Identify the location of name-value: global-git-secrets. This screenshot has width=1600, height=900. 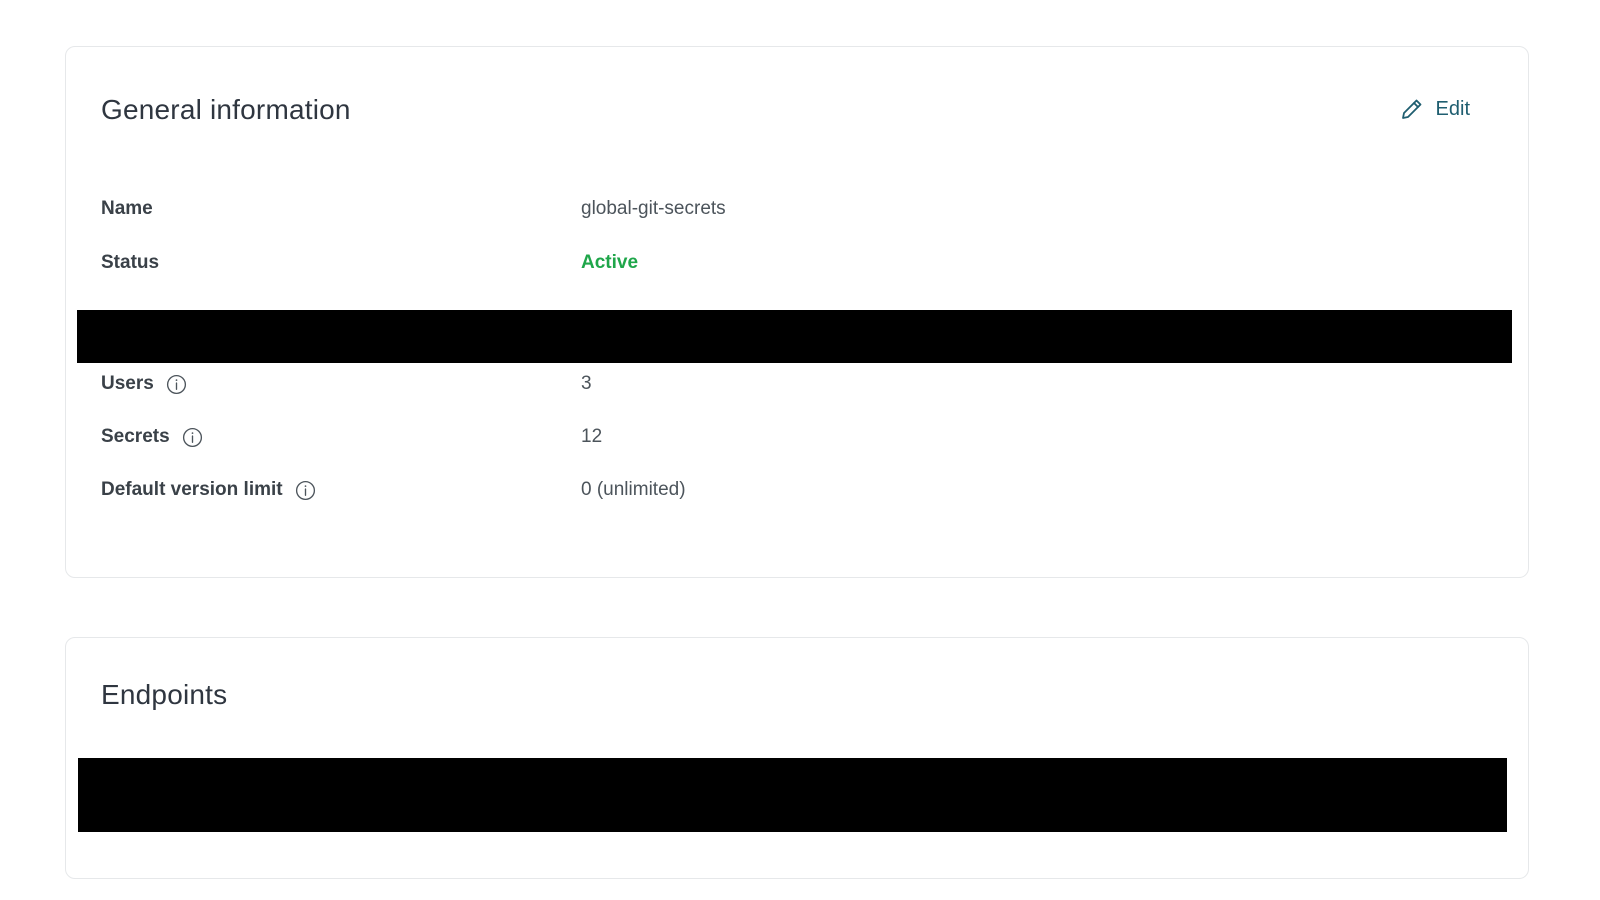
(653, 208).